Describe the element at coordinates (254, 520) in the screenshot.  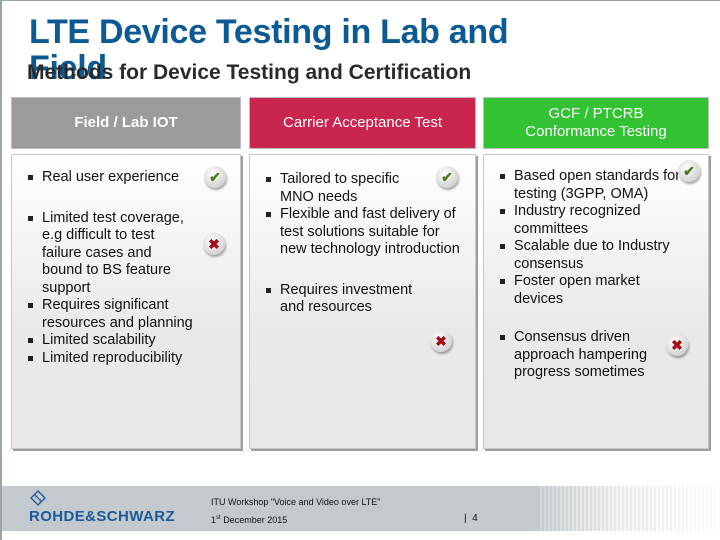
I see `date-rest: December 2015` at that location.